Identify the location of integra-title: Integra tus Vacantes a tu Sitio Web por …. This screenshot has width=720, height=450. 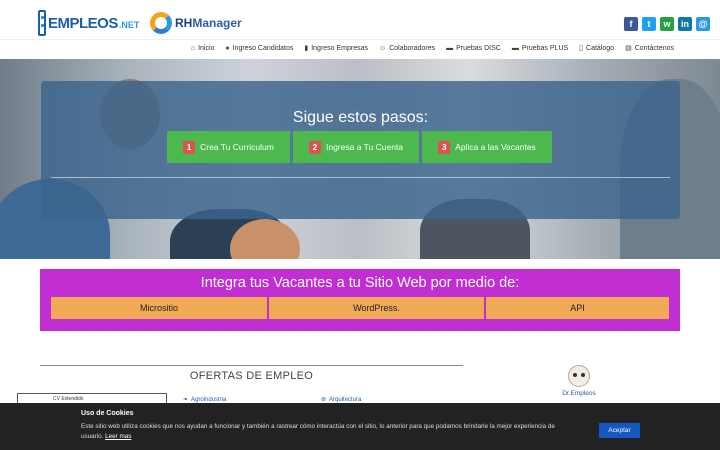
(360, 283).